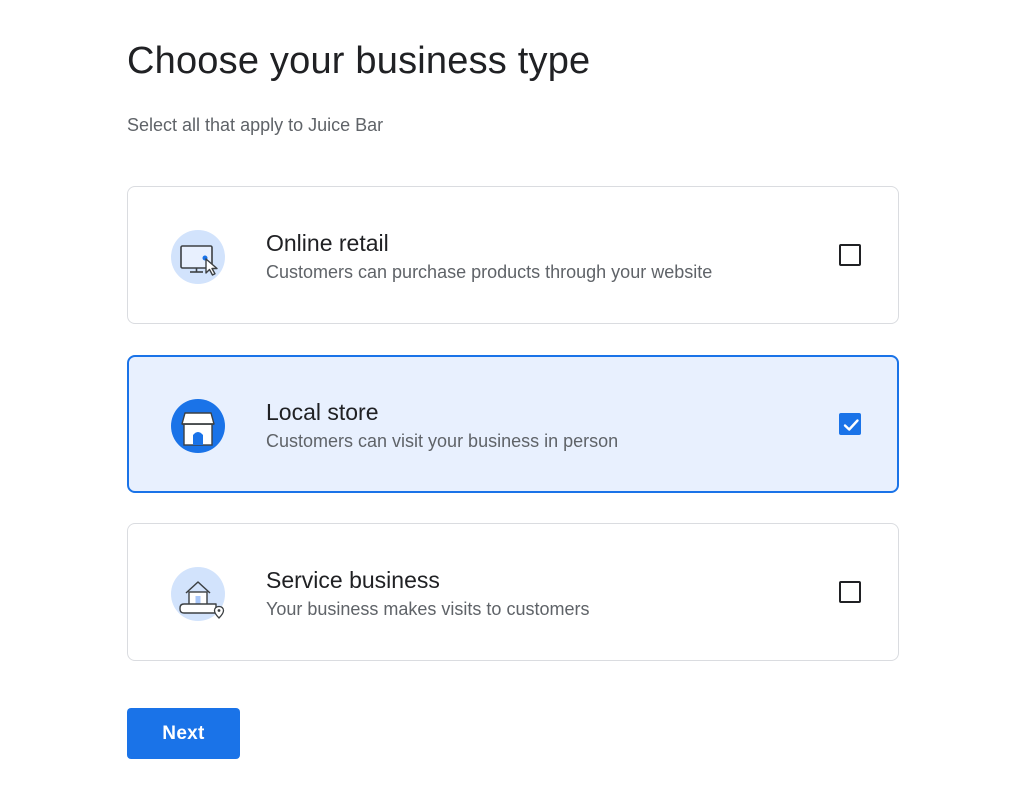 This screenshot has height=809, width=1024. Describe the element at coordinates (850, 592) in the screenshot. I see `service-business-checkbox` at that location.